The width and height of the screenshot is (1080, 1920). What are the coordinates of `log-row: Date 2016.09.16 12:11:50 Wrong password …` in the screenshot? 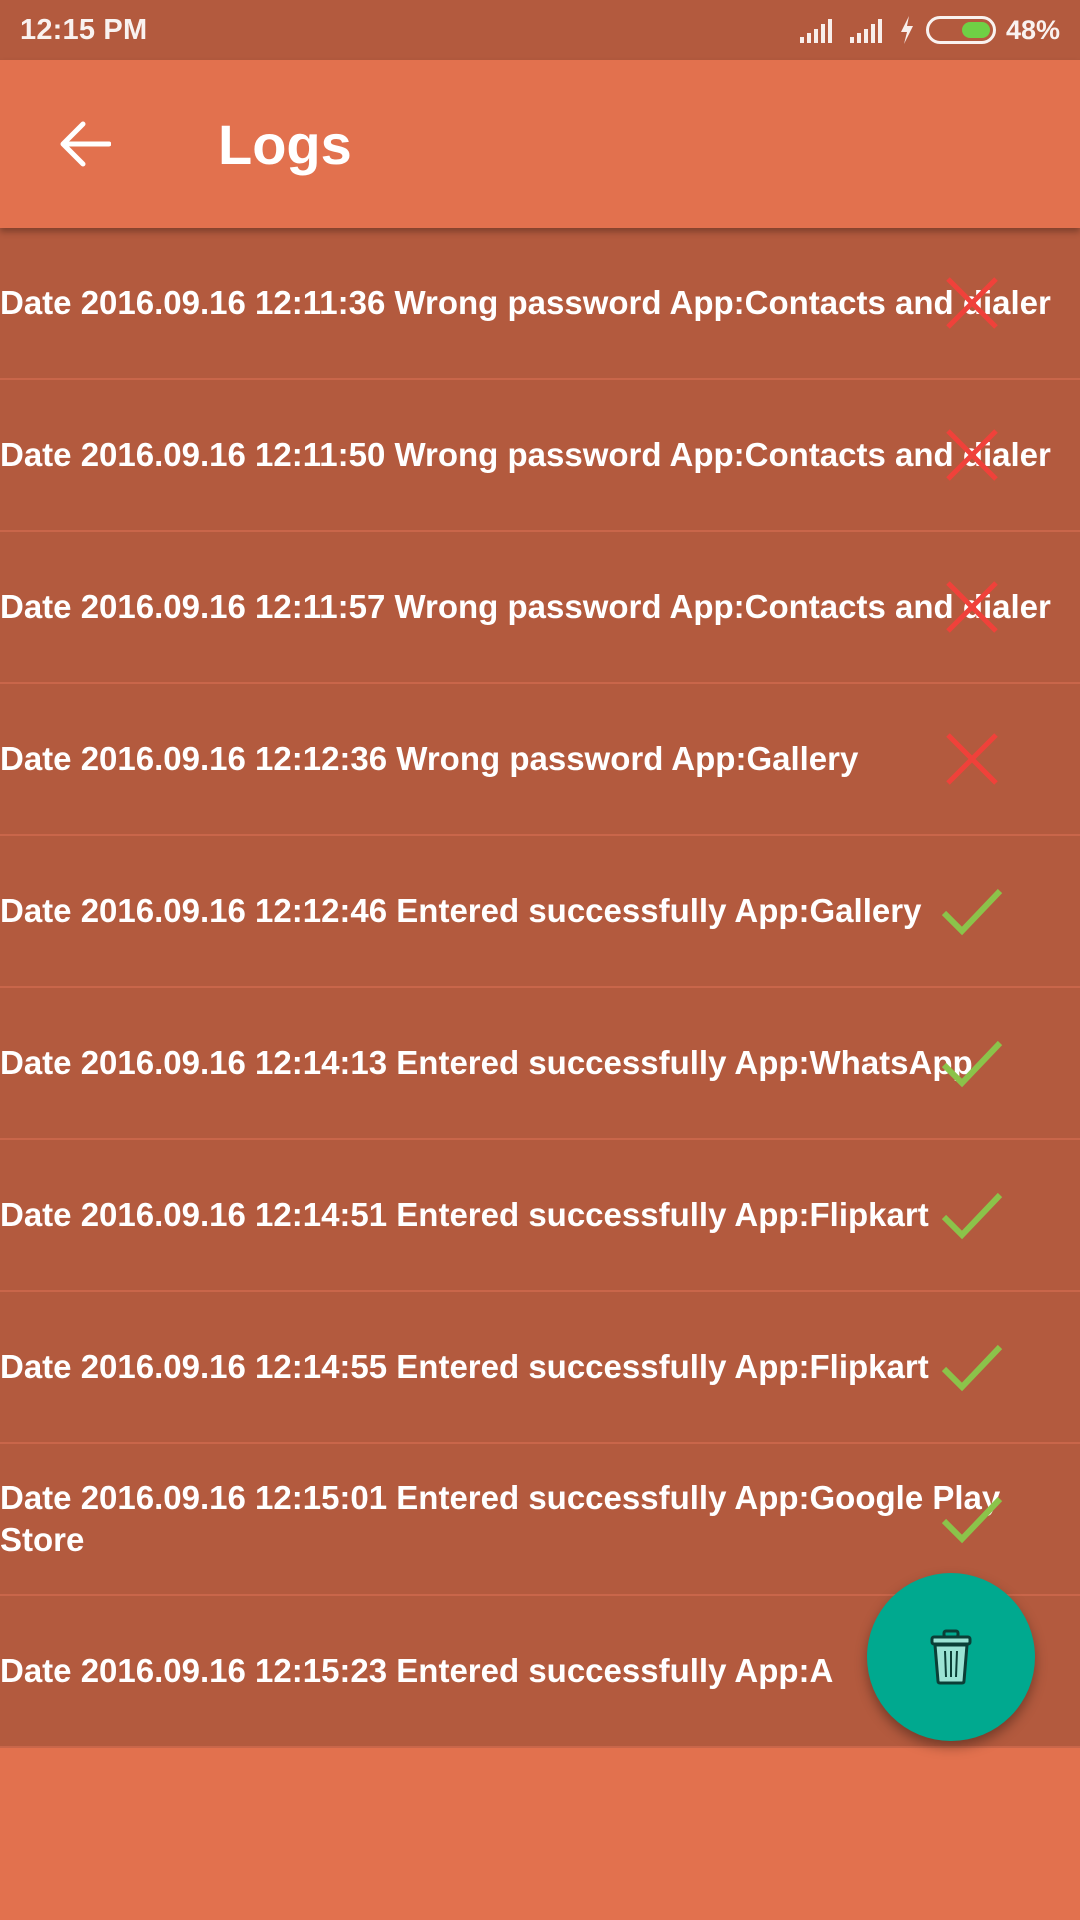 It's located at (540, 456).